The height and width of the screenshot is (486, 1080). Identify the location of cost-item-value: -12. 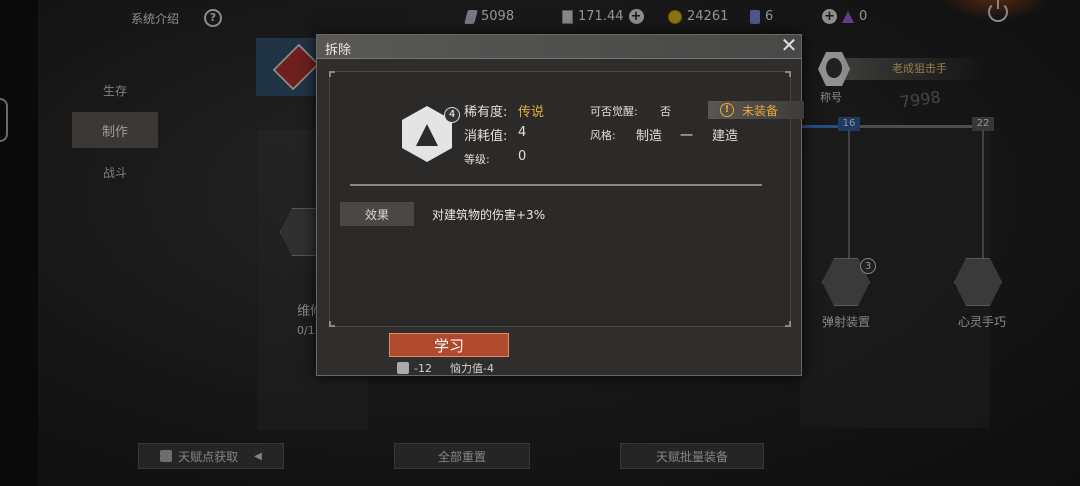
(423, 368).